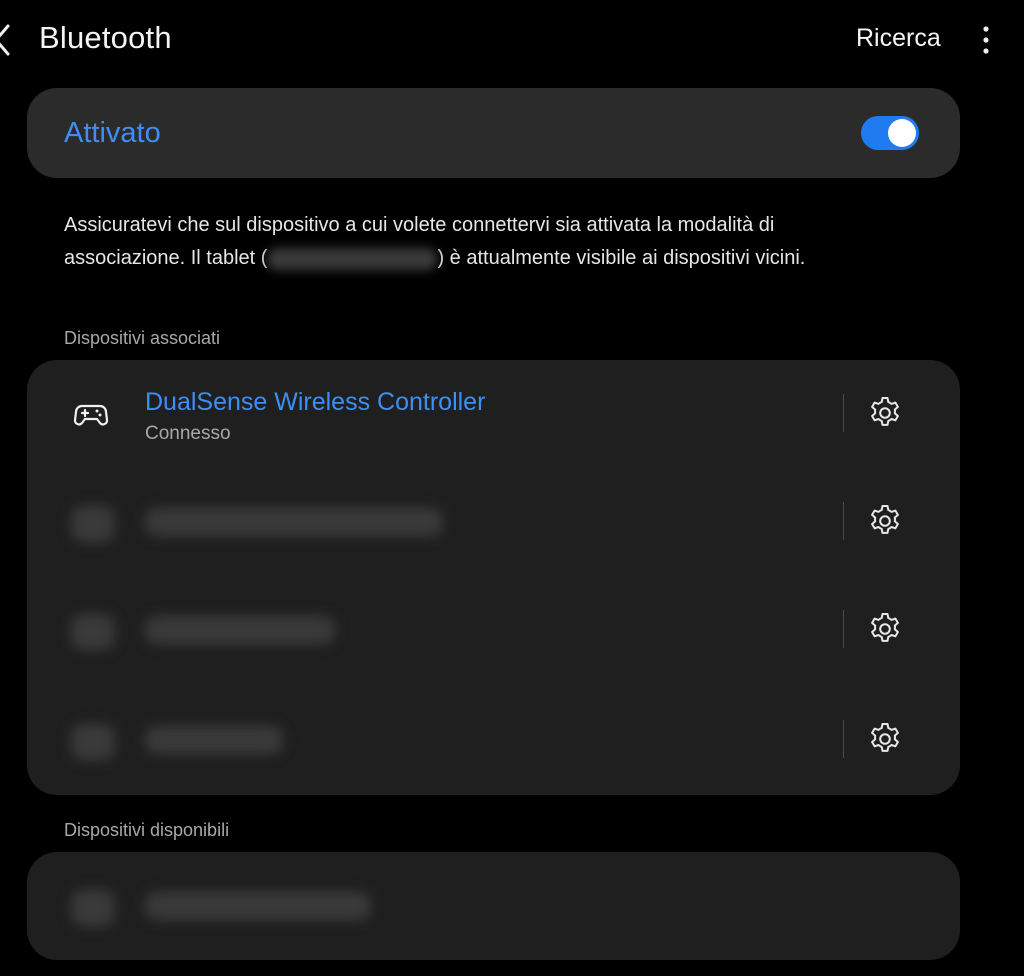  Describe the element at coordinates (898, 38) in the screenshot. I see `search-button: Ricerca` at that location.